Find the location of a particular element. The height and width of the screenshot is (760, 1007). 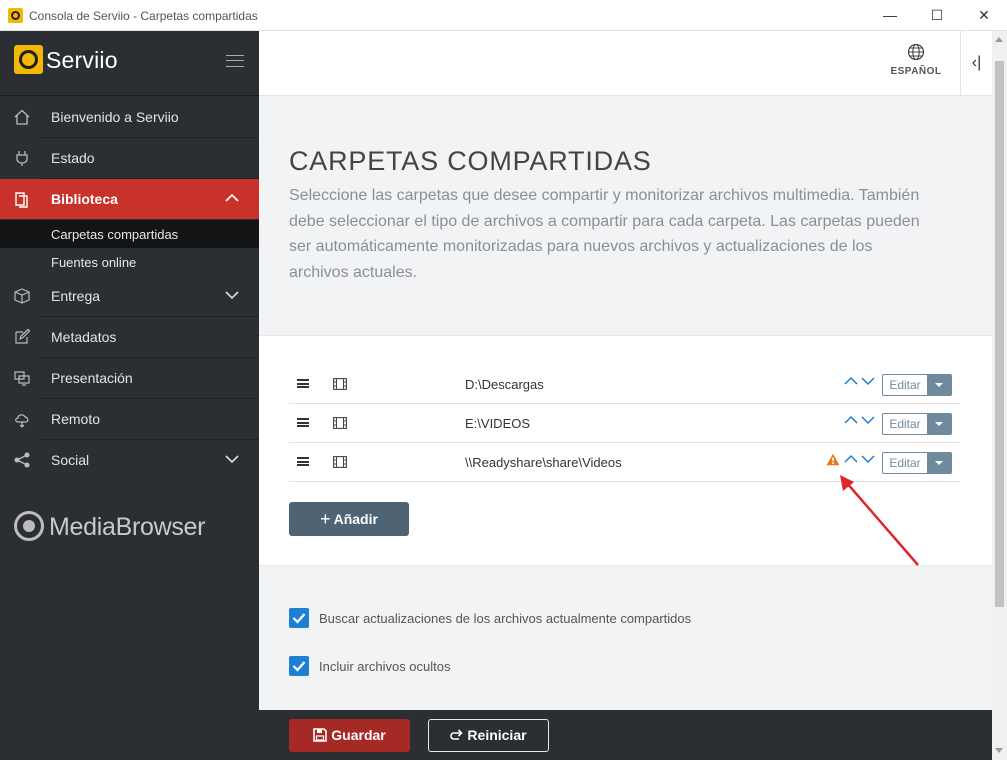

vertical-scrollbar is located at coordinates (999, 395).